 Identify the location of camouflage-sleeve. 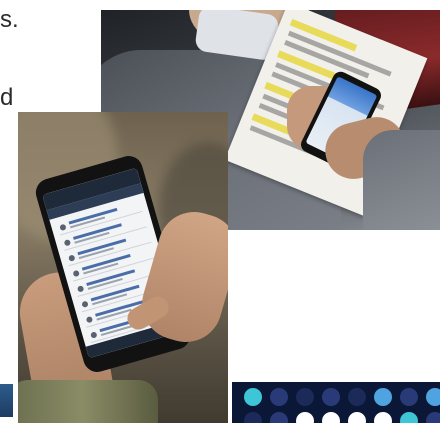
(88, 401).